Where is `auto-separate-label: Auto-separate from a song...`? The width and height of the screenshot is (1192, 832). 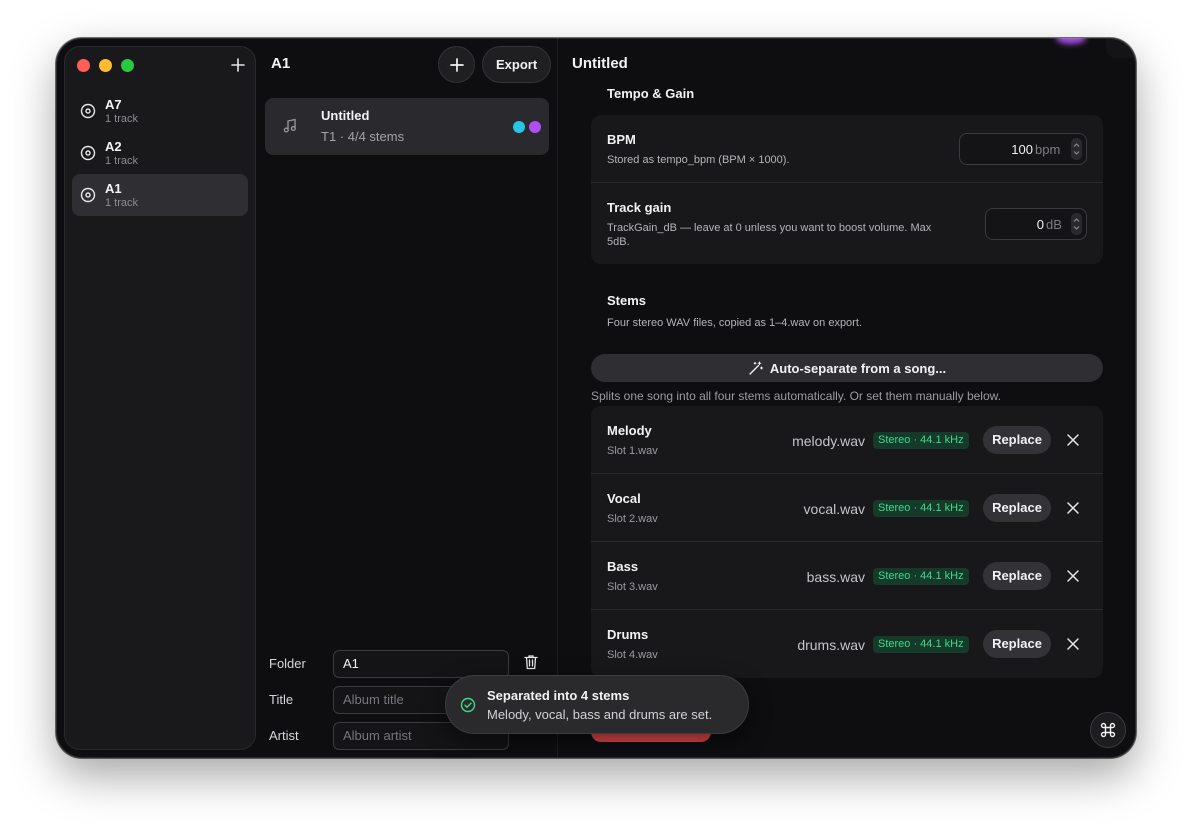 auto-separate-label: Auto-separate from a song... is located at coordinates (858, 368).